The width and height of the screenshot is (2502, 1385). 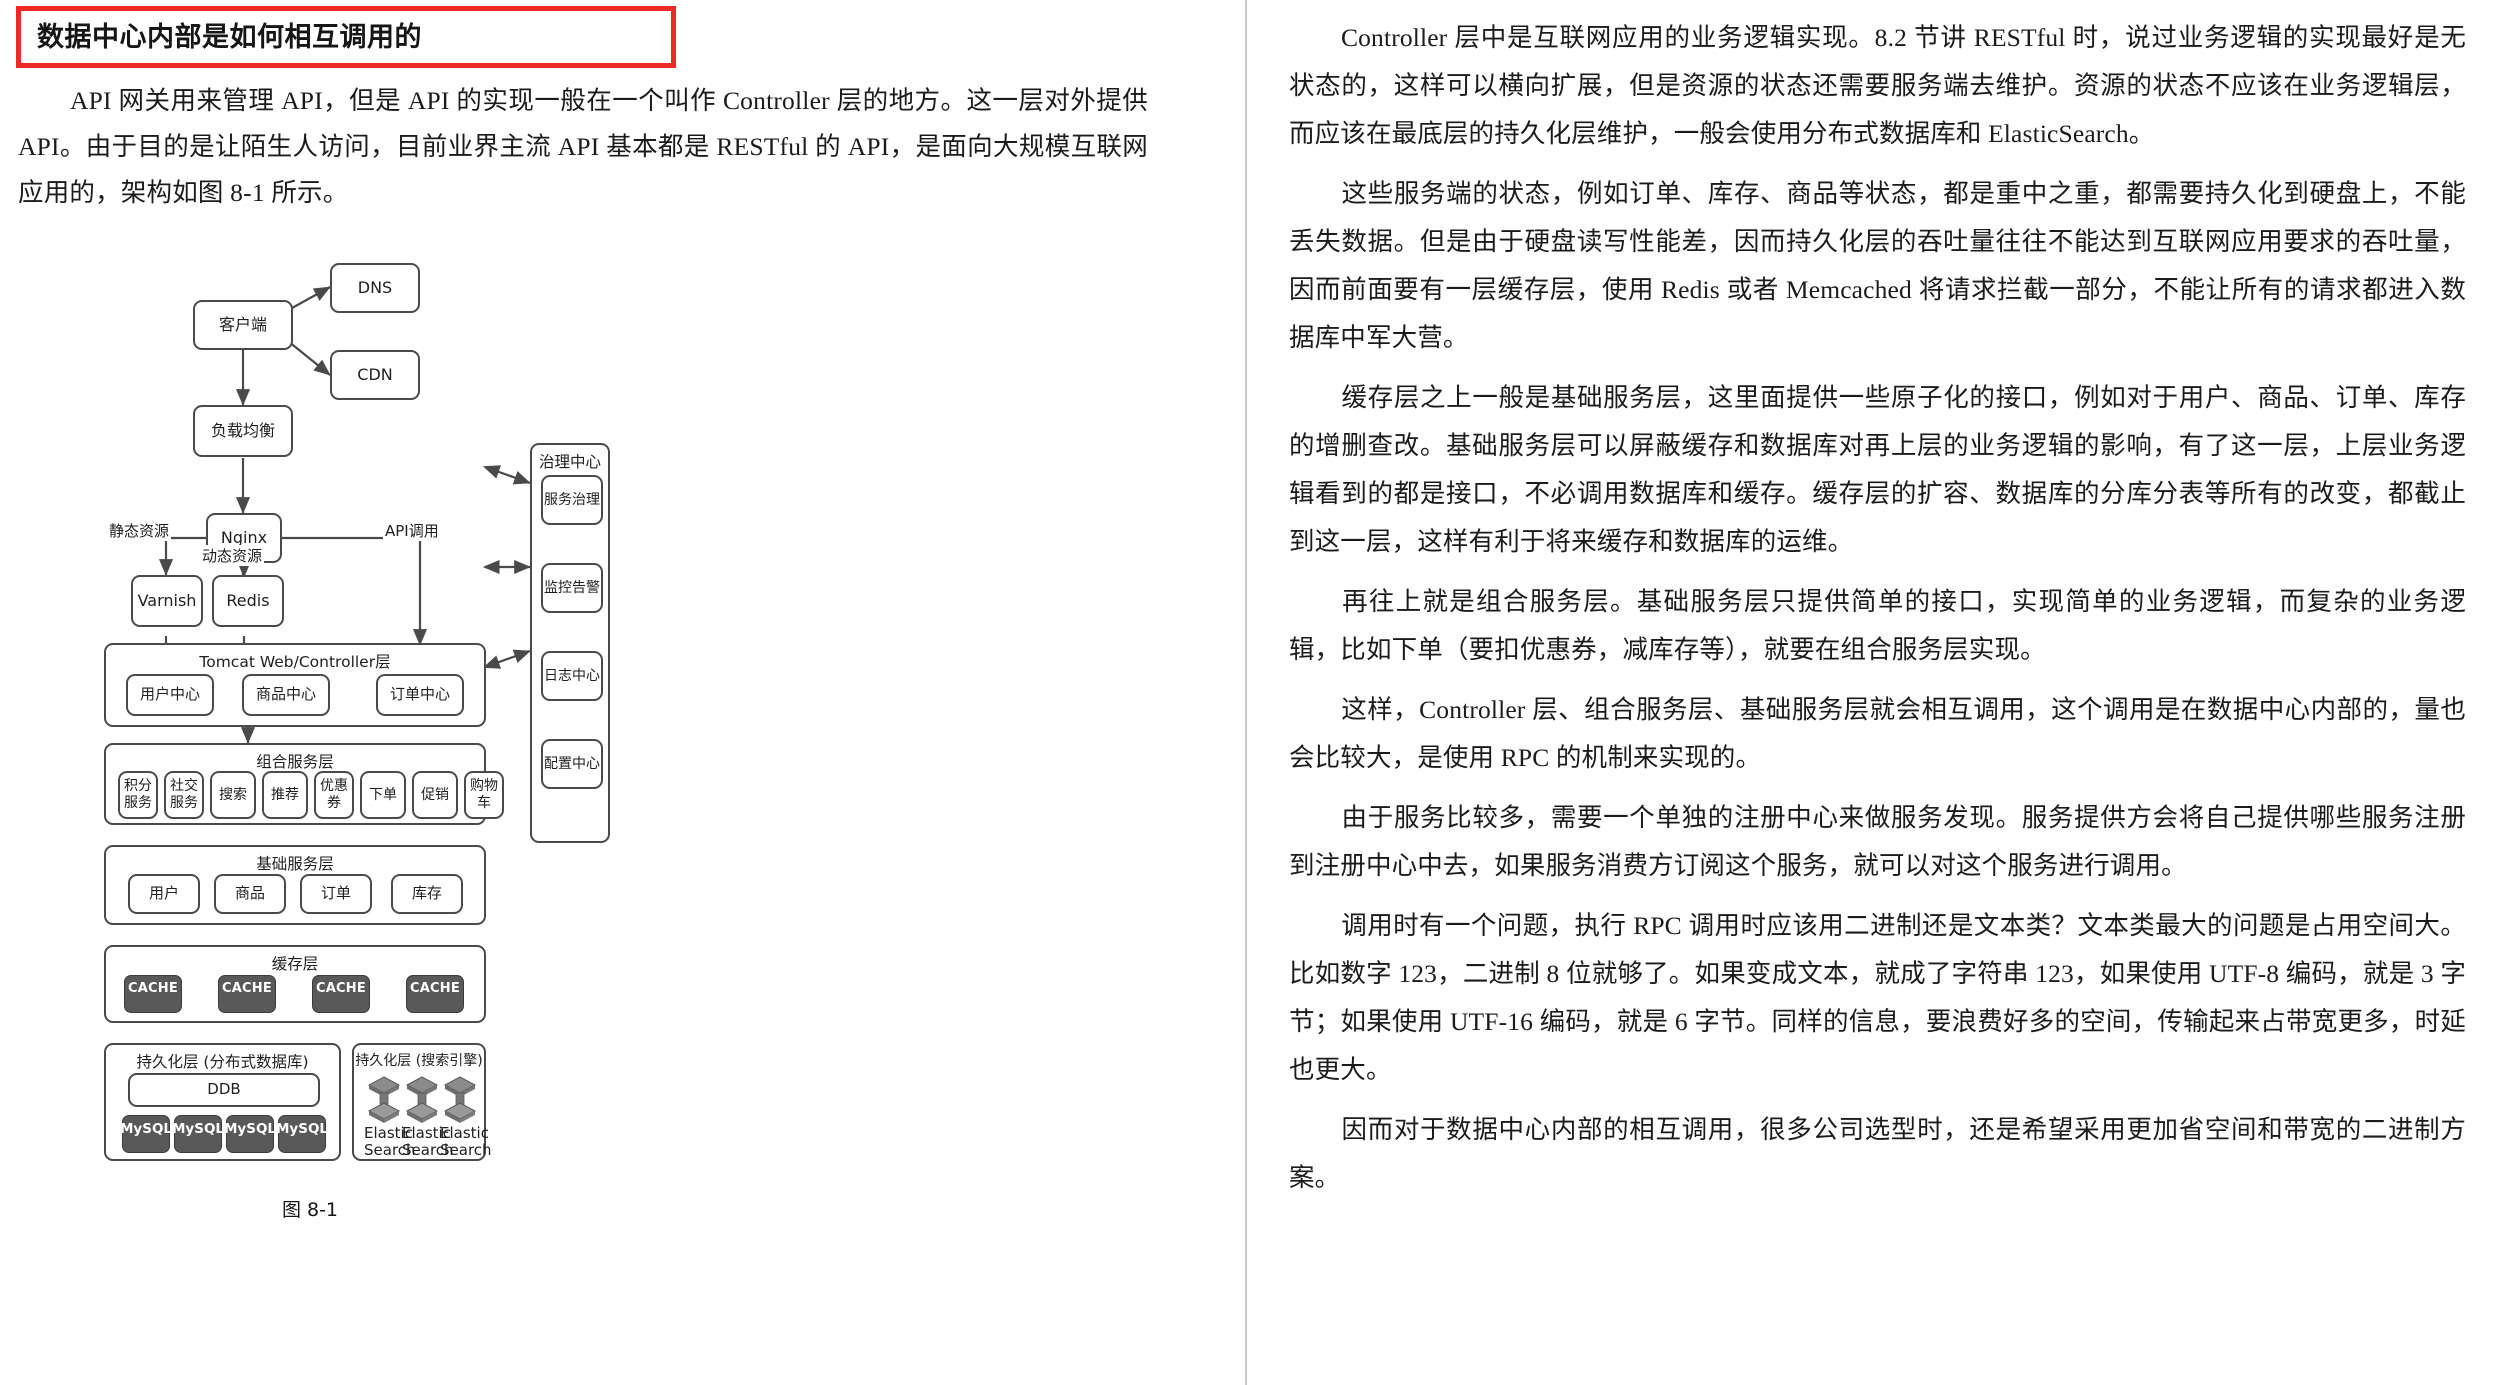 I want to click on composite-item-shopping-cart: 购物 车, so click(x=484, y=795).